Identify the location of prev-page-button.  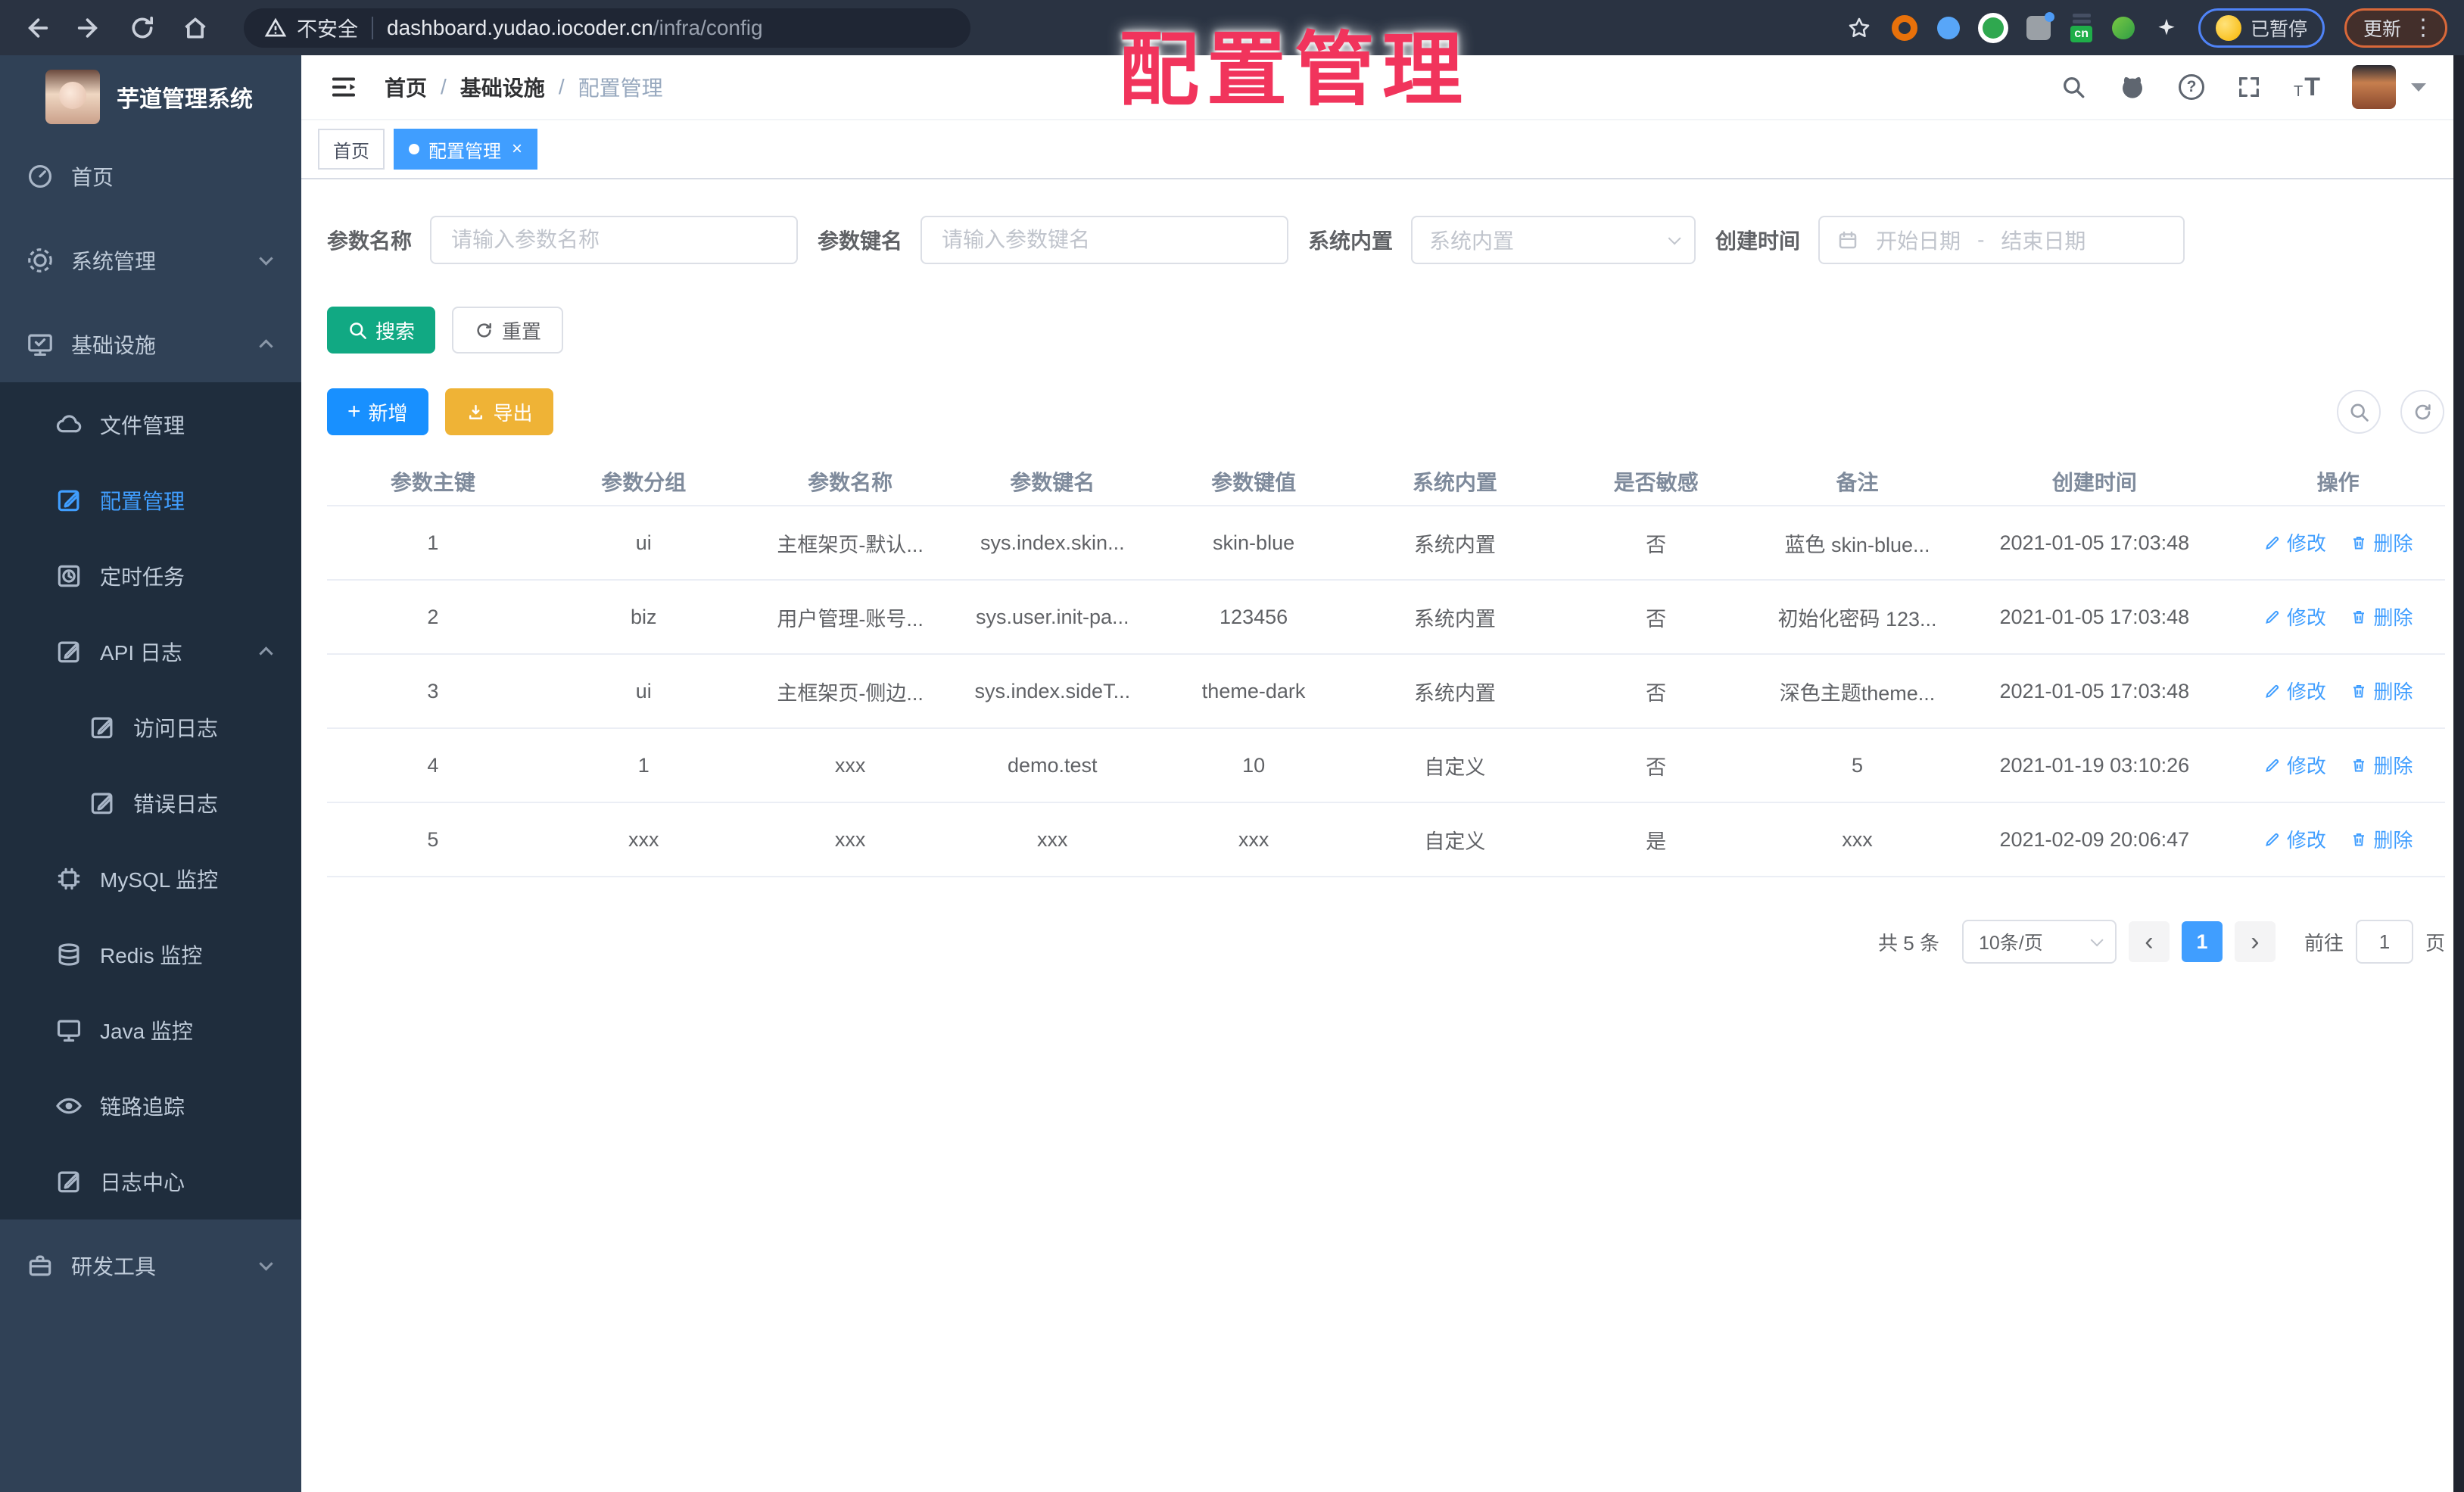
(2149, 941).